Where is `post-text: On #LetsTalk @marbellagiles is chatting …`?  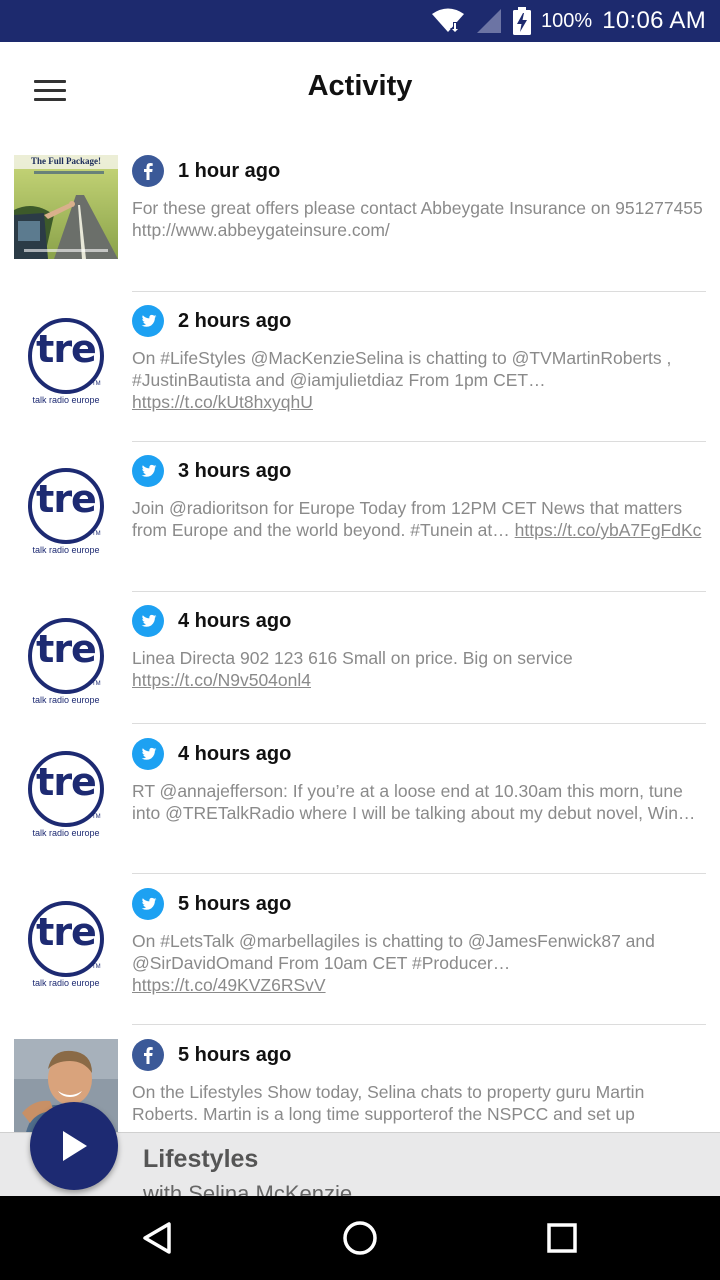 post-text: On #LetsTalk @marbellagiles is chatting … is located at coordinates (419, 963).